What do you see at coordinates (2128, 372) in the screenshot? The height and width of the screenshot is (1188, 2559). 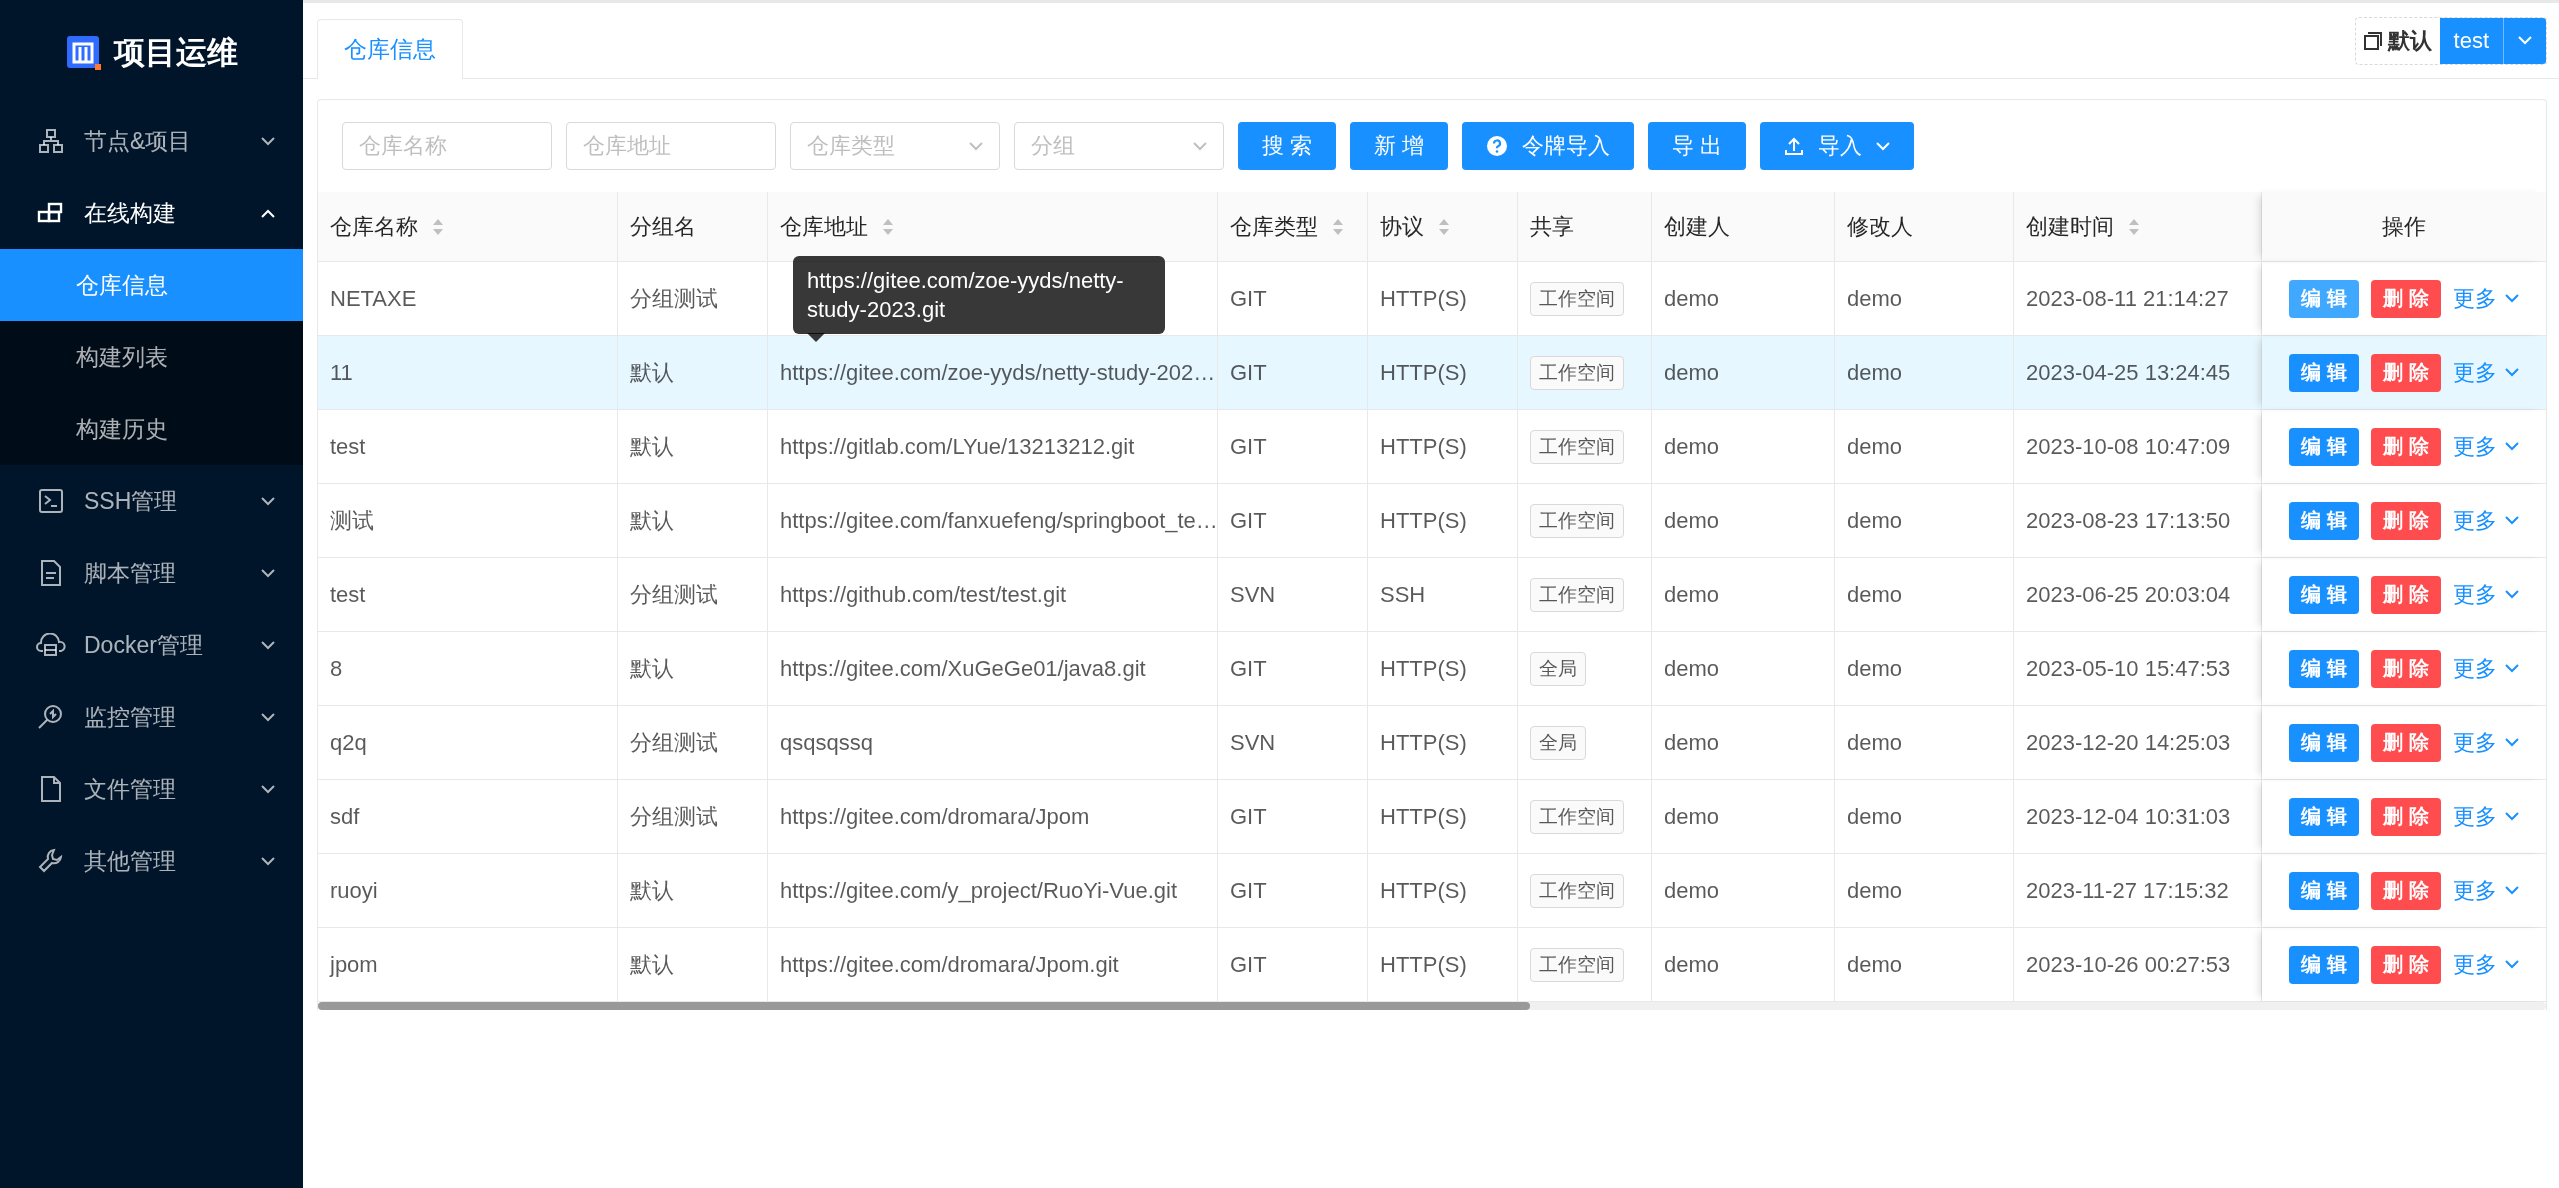 I see `table-cell: 2023-04-25 13:24:45` at bounding box center [2128, 372].